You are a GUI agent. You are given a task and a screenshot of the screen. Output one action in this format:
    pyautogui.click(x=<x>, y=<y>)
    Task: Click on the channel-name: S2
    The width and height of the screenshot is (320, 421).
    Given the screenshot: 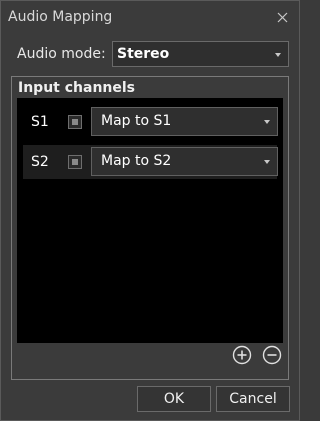 What is the action you would take?
    pyautogui.click(x=40, y=162)
    